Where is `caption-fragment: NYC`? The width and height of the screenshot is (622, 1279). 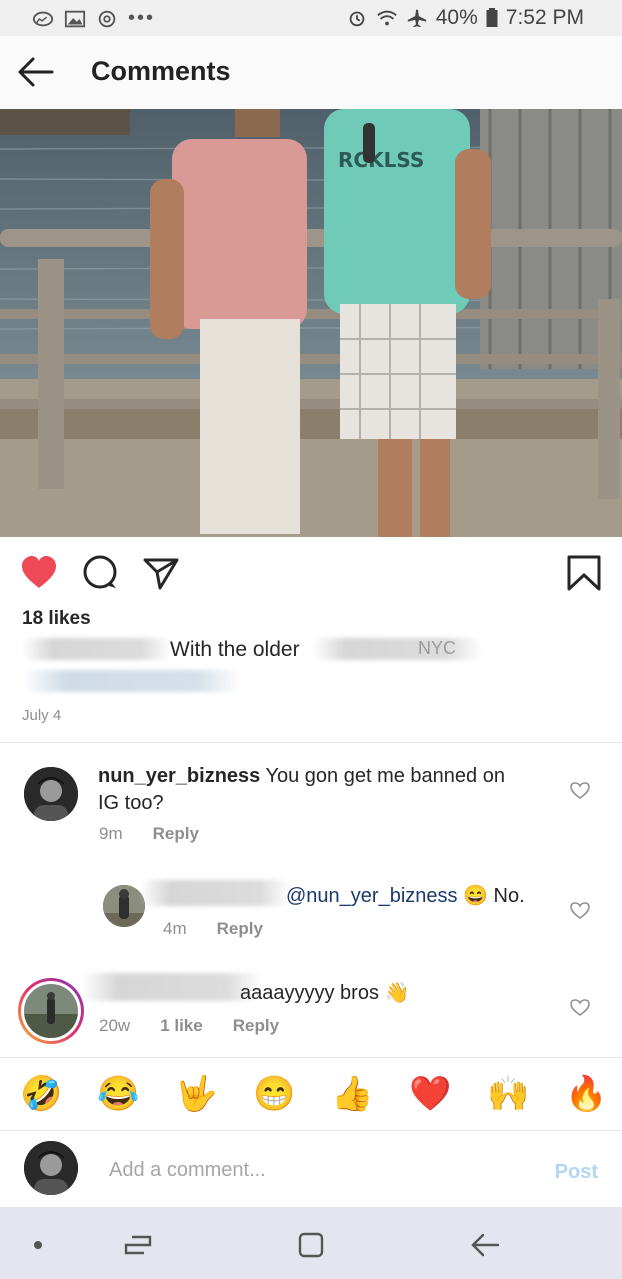
caption-fragment: NYC is located at coordinates (437, 648).